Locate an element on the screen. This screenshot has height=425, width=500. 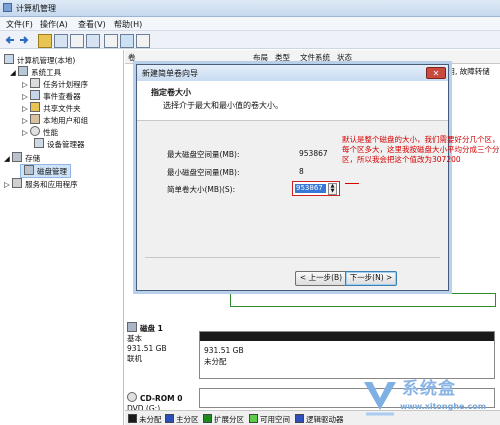
menu-view: 查看(V) is located at coordinates (92, 24).